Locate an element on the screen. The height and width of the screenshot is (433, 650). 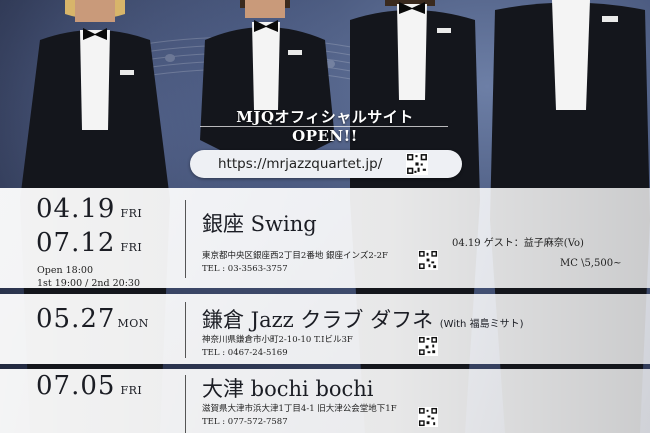
website-url-pill: https://mrjazzquartet.jp/ is located at coordinates (326, 164).